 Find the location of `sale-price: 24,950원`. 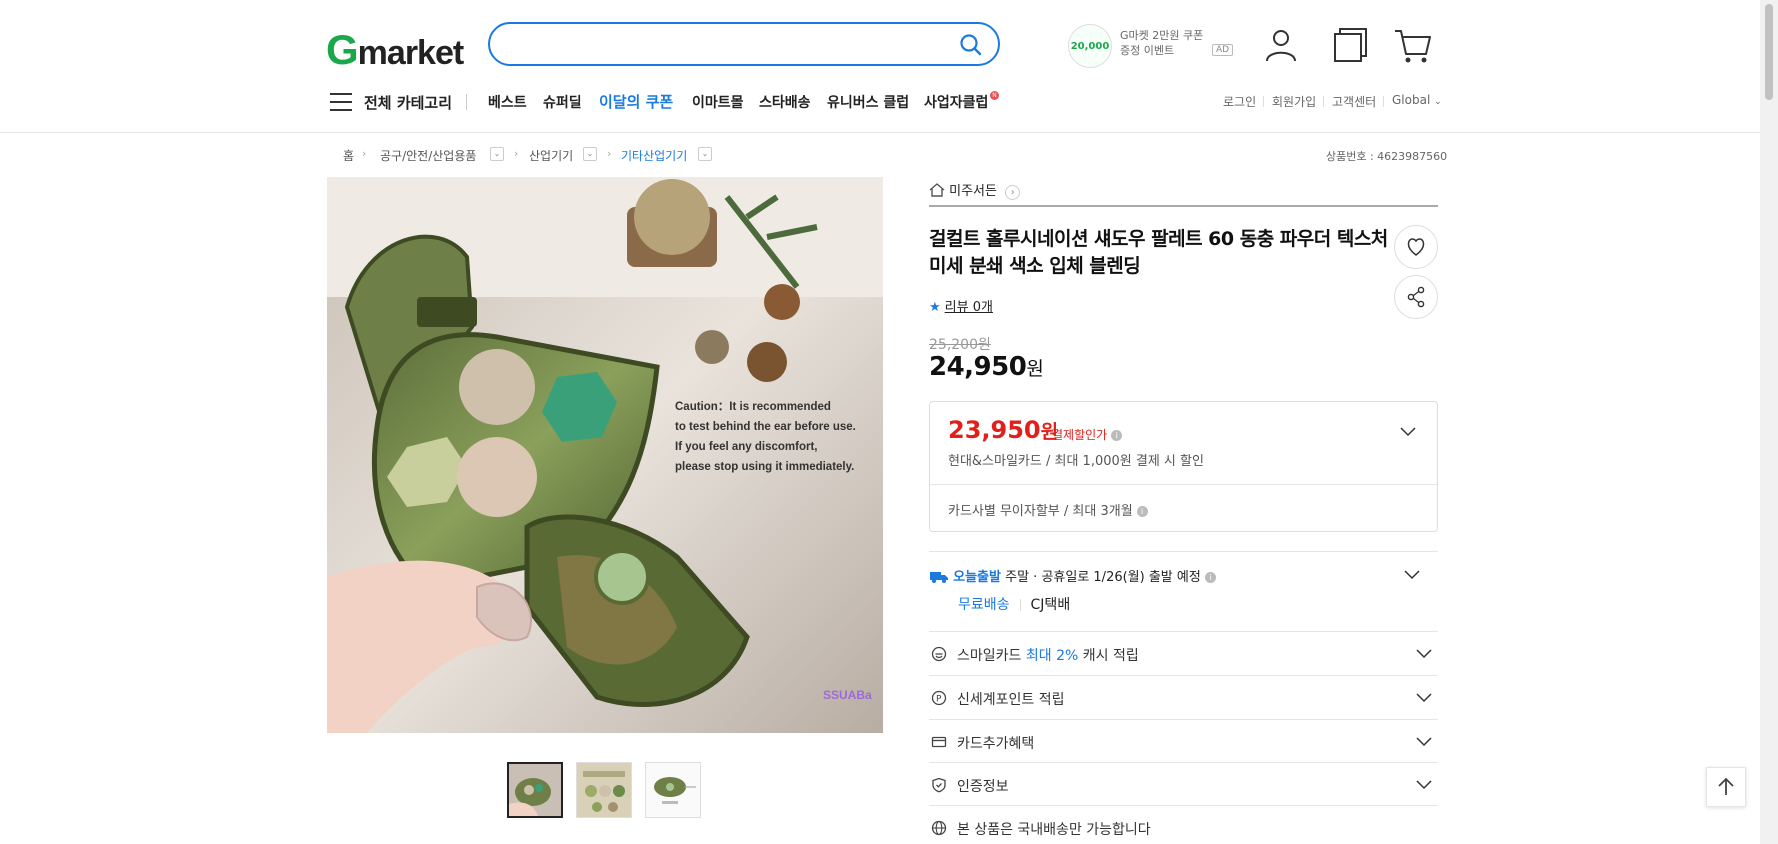

sale-price: 24,950원 is located at coordinates (986, 367).